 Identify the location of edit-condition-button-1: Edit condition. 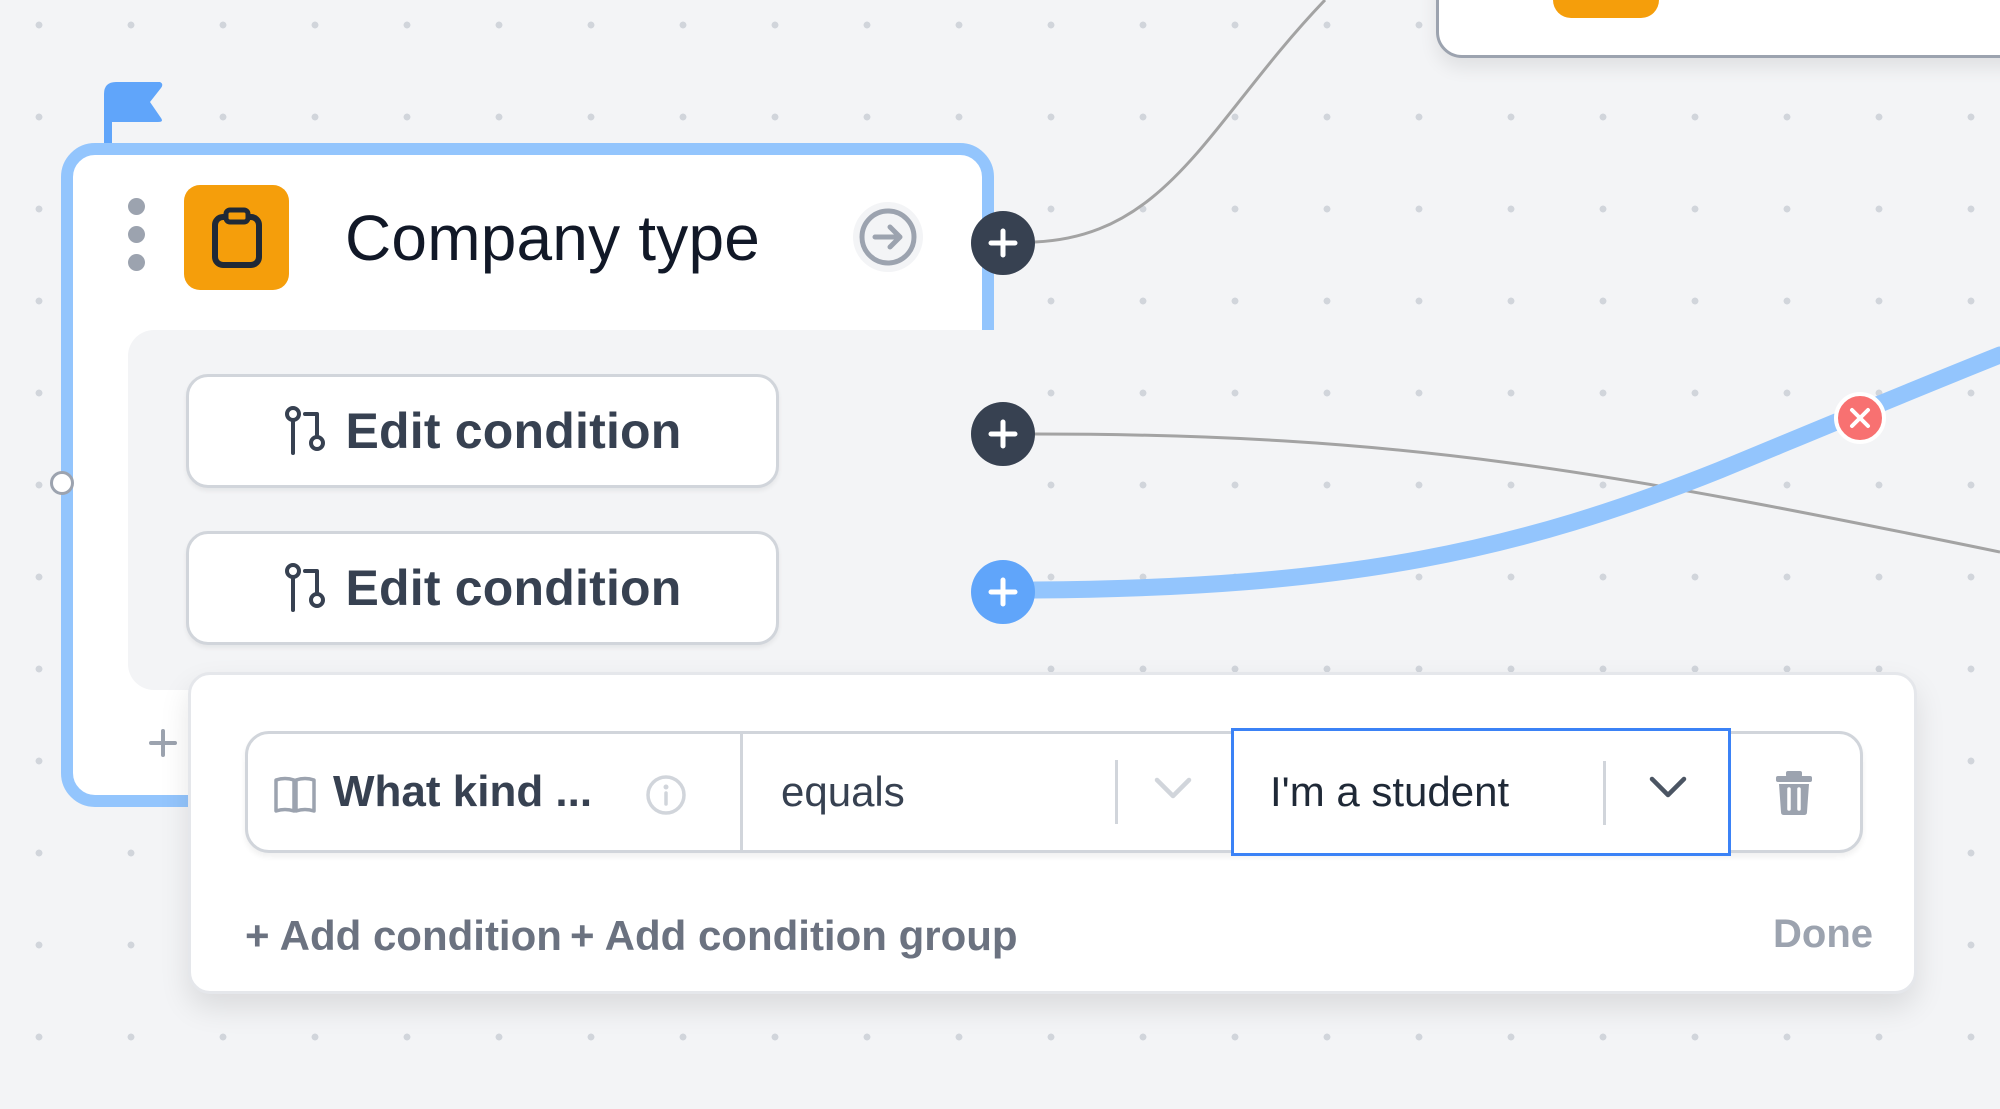
(482, 431).